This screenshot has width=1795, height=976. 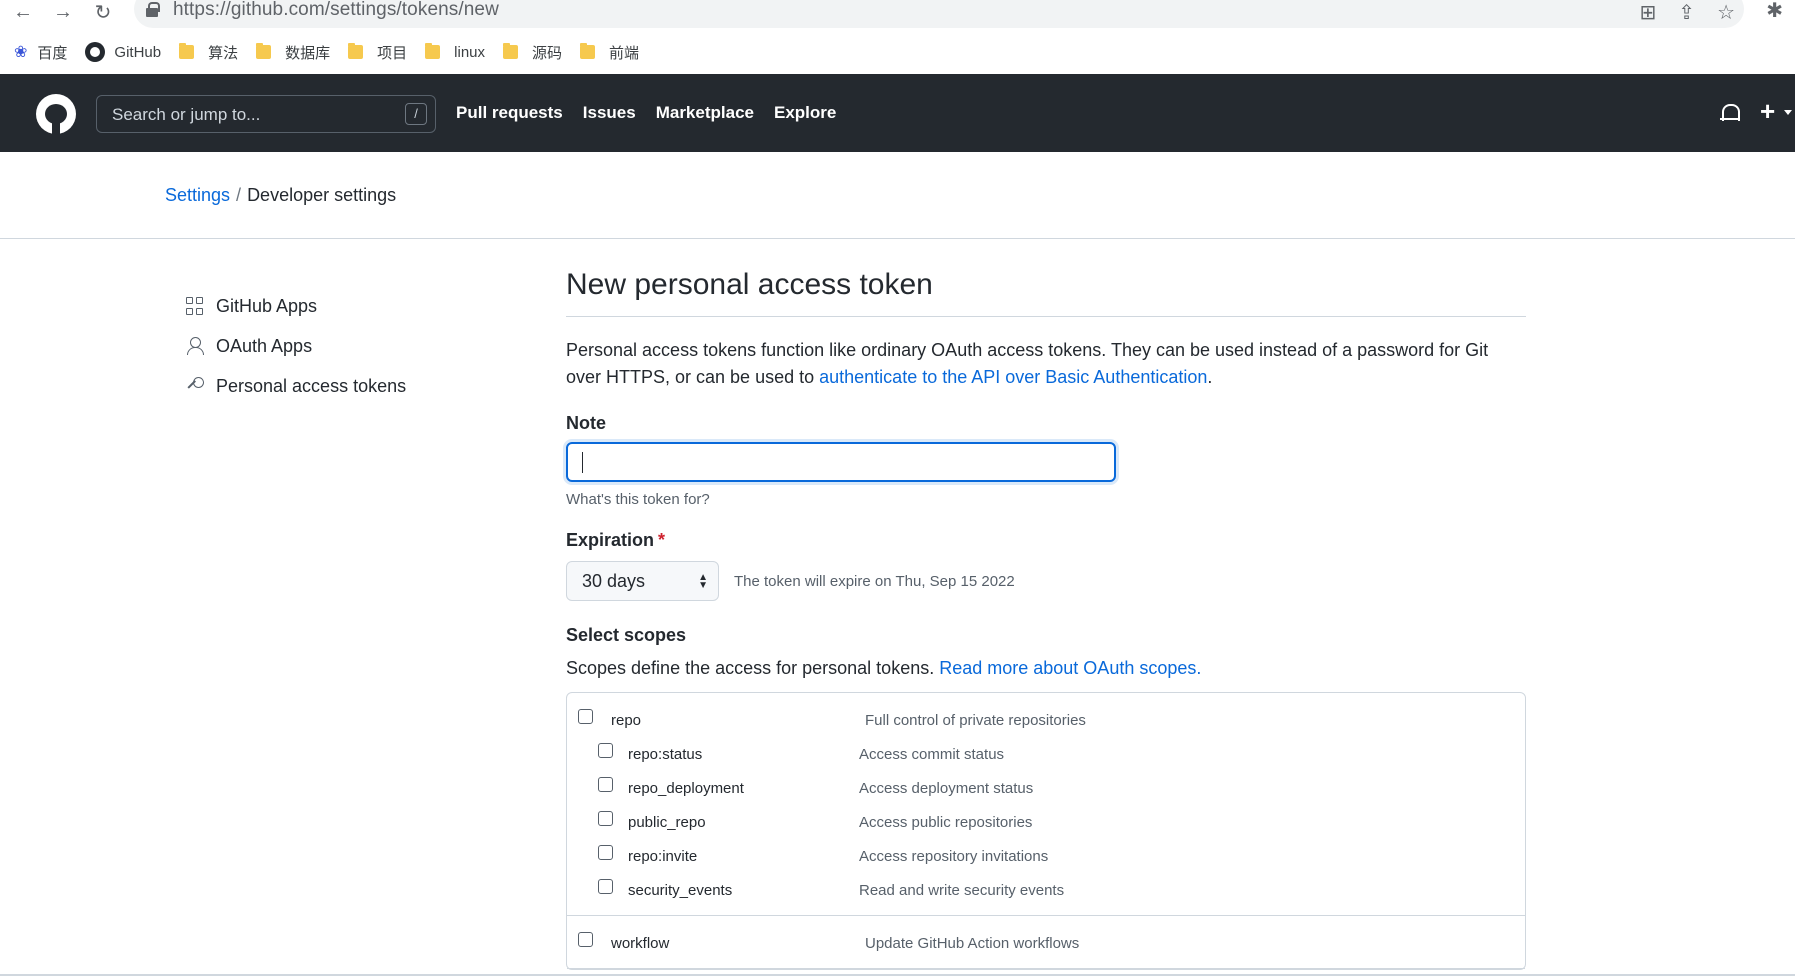 What do you see at coordinates (586, 423) in the screenshot?
I see `note-label: Note` at bounding box center [586, 423].